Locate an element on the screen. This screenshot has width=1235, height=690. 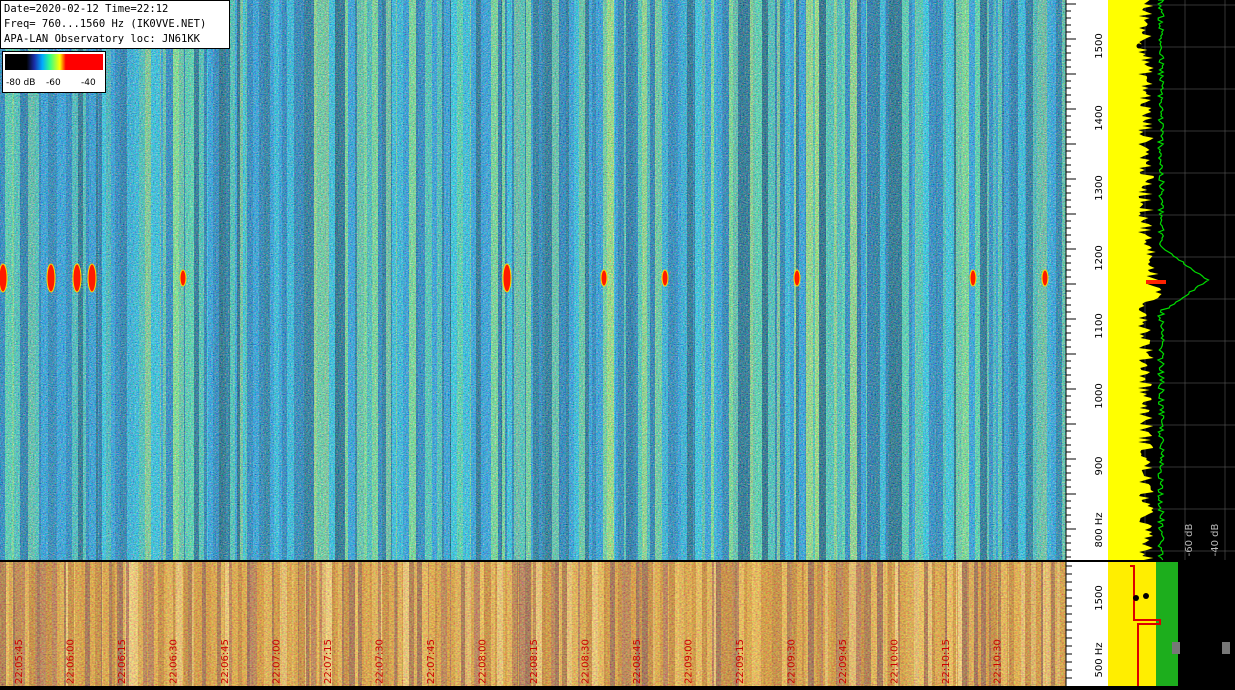
time-label: 22:07:30 is located at coordinates (380, 661).